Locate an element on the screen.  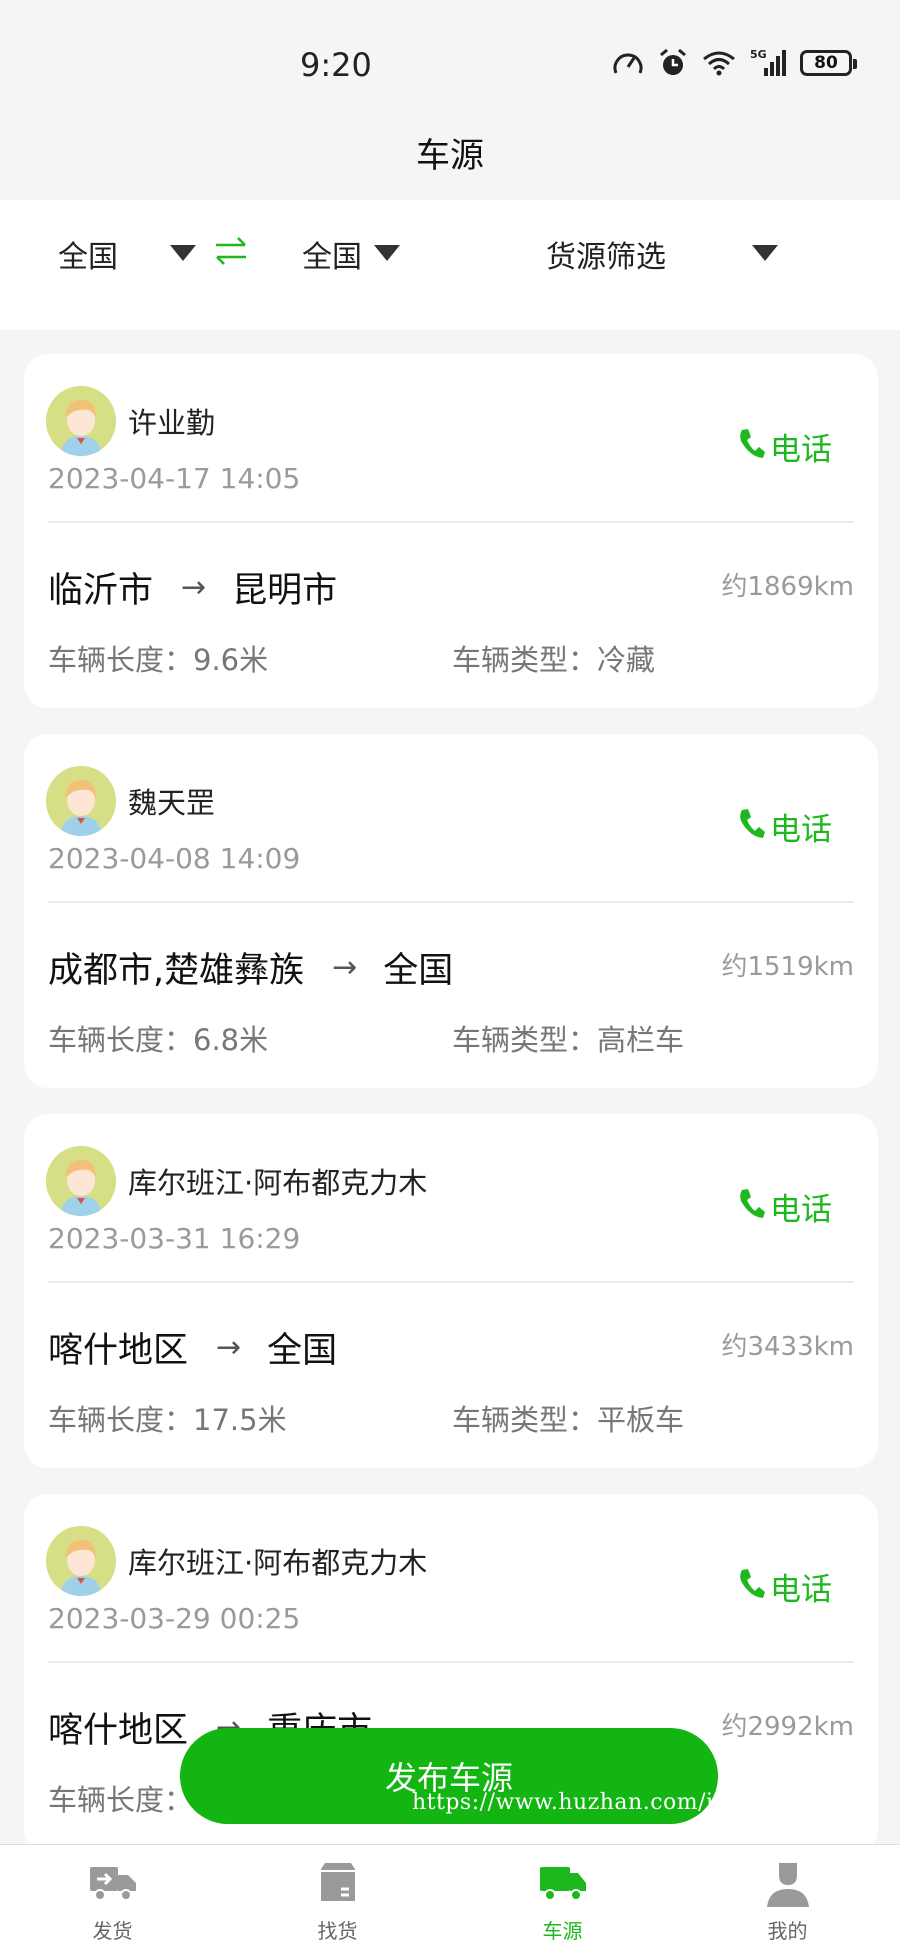
tab-vehicle-source: 车源 is located at coordinates (562, 1897).